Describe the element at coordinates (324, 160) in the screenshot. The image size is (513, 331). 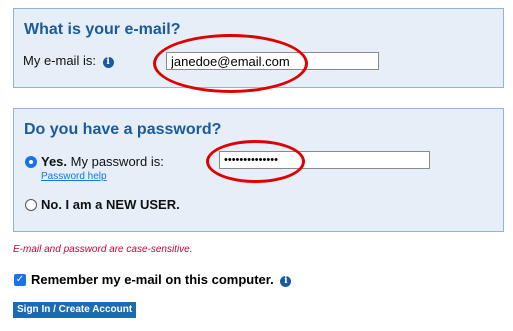
I see `password-input` at that location.